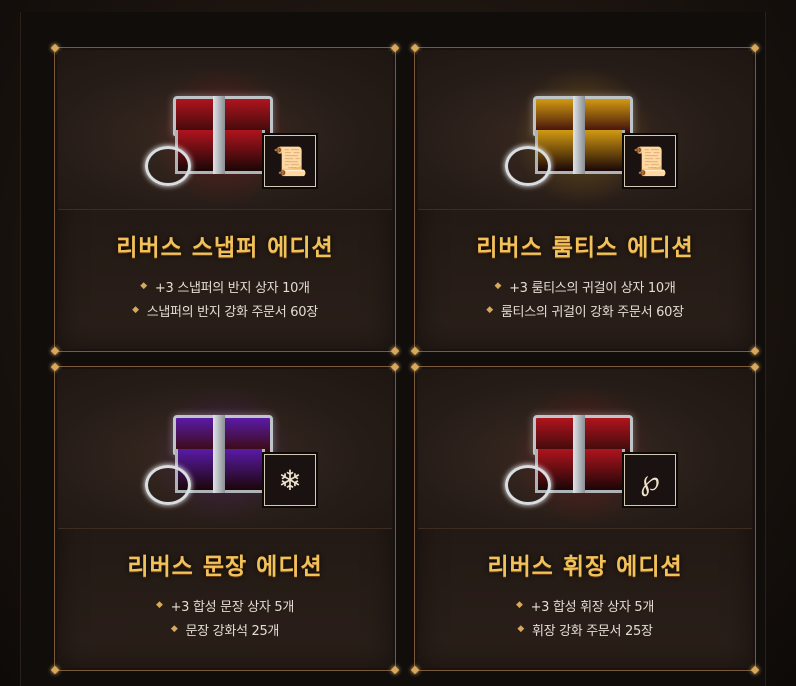 Image resolution: width=796 pixels, height=686 pixels. I want to click on item-list: ◆ +3 합성 휘장 상자 5개 ◆ 휘장 강화 주문서 25장, so click(585, 617).